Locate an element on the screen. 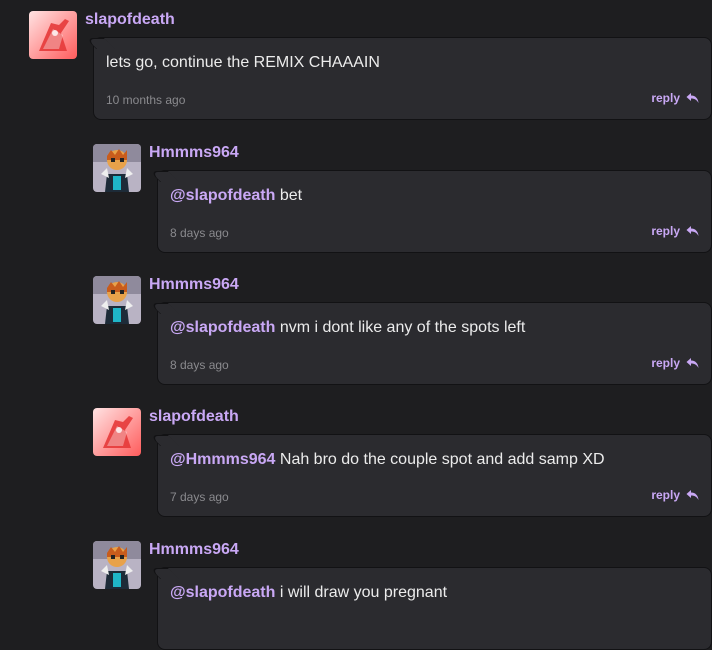 This screenshot has width=712, height=650. comment-text-content: lets go, continue the REMIX CHAAAIN is located at coordinates (243, 62).